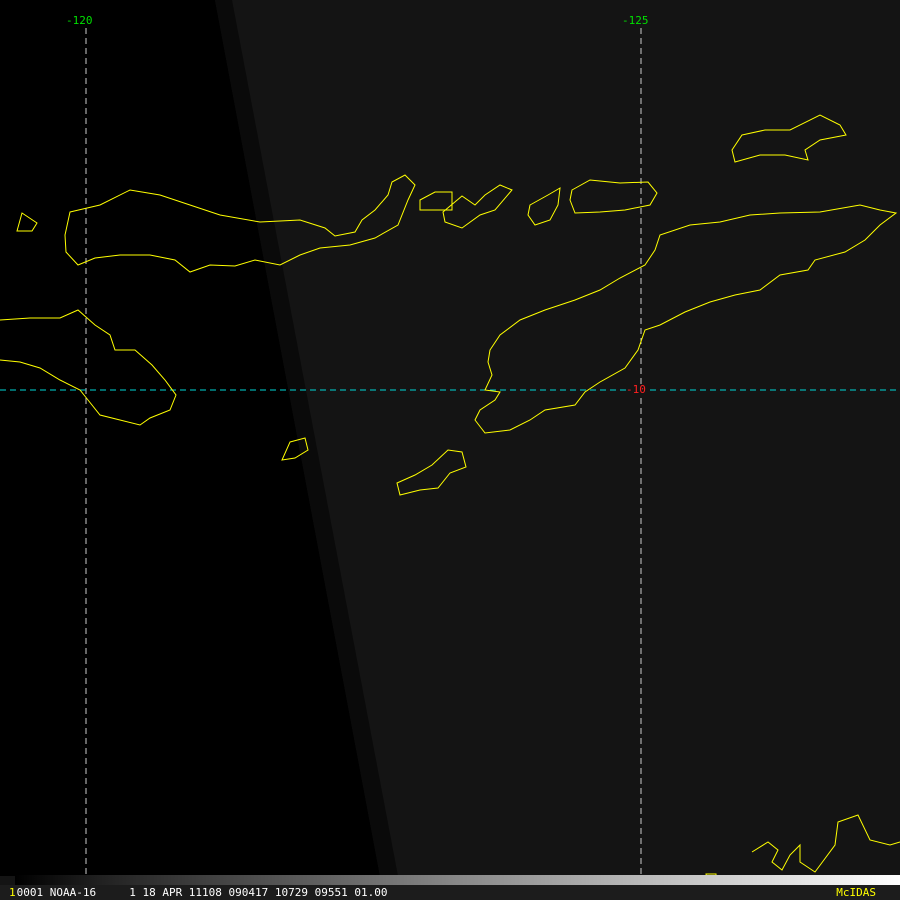 This screenshot has width=900, height=900. I want to click on lat-label-10: -10, so click(636, 389).